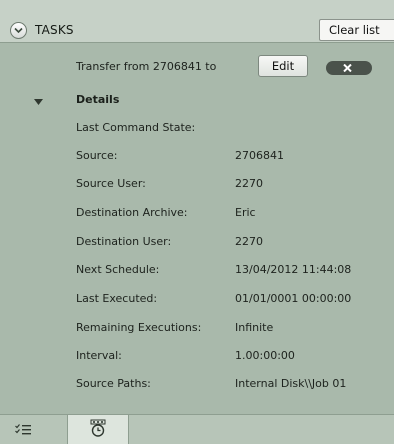  What do you see at coordinates (197, 21) in the screenshot?
I see `tasks-header: TASKS Clear list` at bounding box center [197, 21].